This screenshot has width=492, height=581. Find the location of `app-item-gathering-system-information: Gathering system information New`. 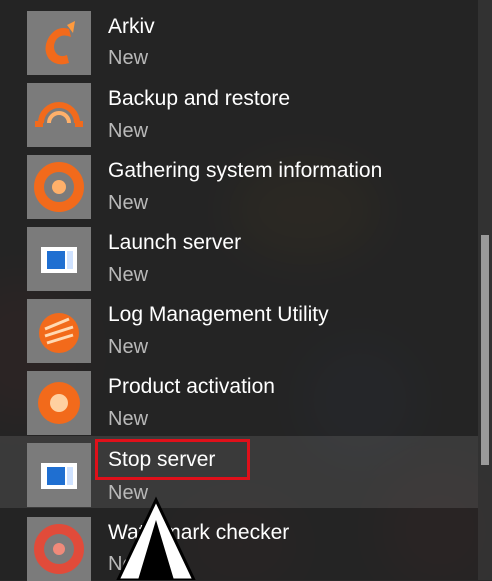

app-item-gathering-system-information: Gathering system information New is located at coordinates (239, 181).